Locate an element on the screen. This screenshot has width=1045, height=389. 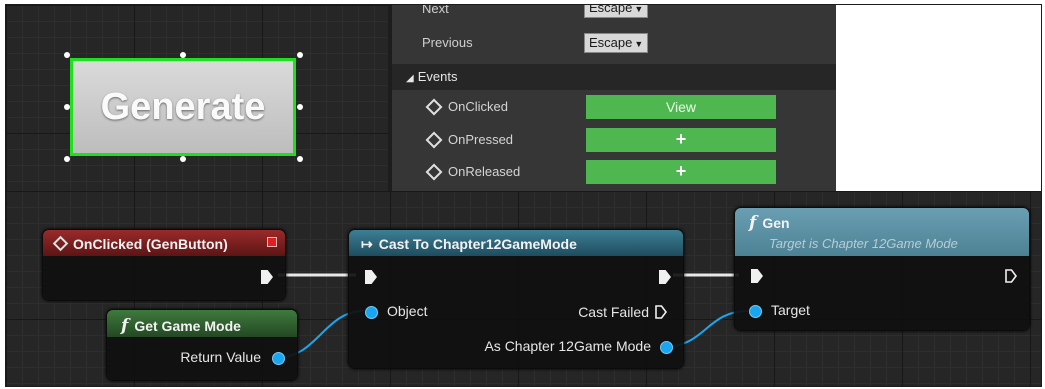
event-row-onpressed: OnPressed is located at coordinates (469, 139).